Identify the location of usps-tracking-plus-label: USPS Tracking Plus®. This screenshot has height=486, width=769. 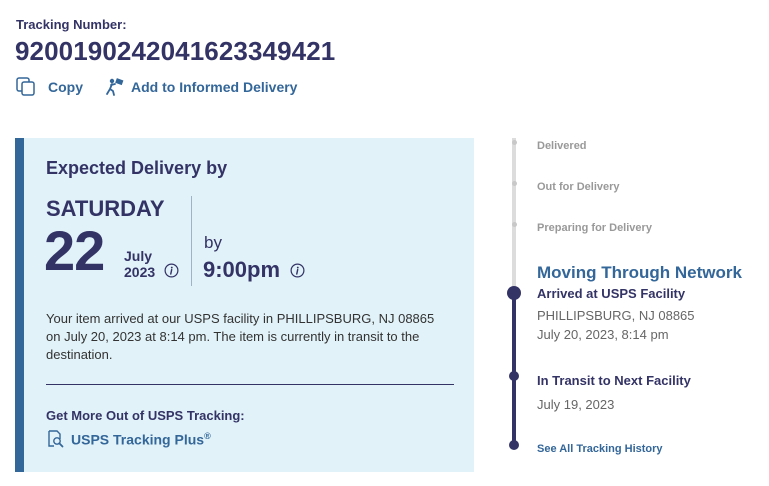
(141, 439).